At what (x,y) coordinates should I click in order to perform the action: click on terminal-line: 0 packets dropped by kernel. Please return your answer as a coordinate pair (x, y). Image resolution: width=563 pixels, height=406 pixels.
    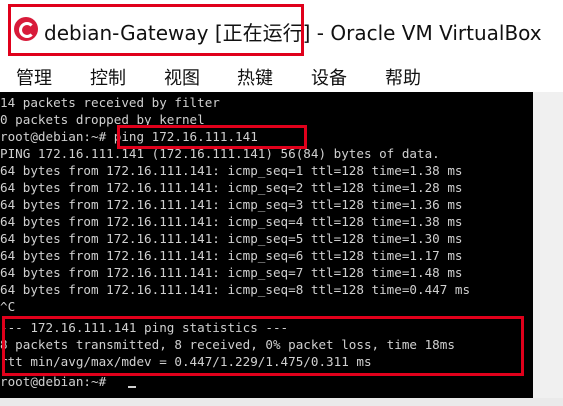
    Looking at the image, I should click on (102, 119).